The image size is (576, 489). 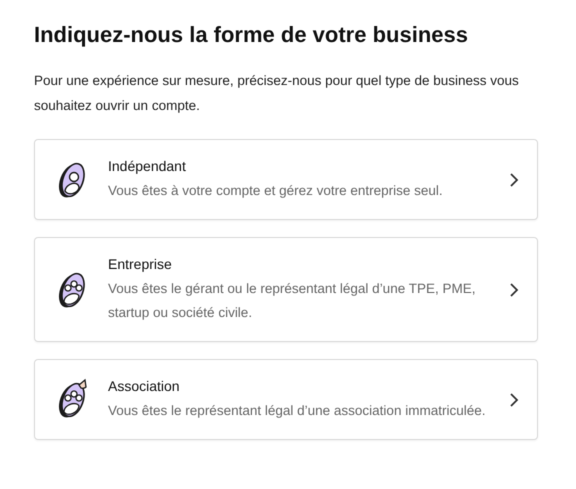 What do you see at coordinates (286, 399) in the screenshot?
I see `option-card: Association Vous êtes le représentant légal d’une association immatriculée.` at bounding box center [286, 399].